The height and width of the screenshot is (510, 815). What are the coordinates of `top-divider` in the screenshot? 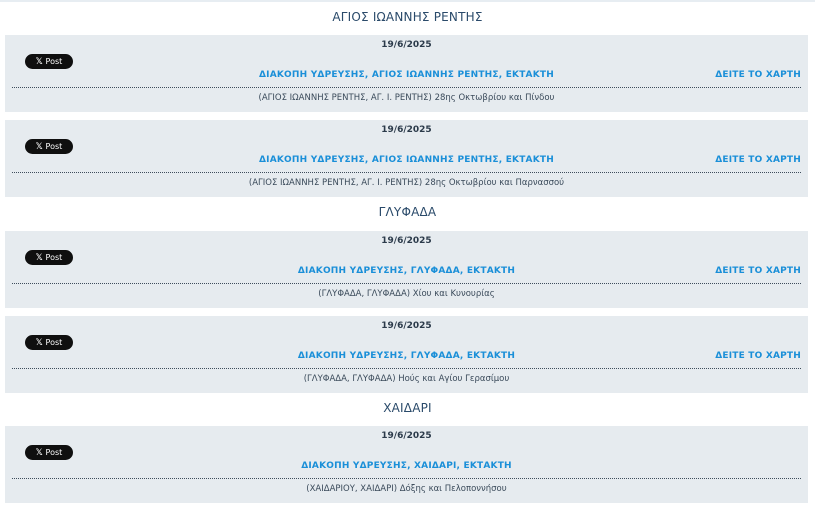 It's located at (407, 1).